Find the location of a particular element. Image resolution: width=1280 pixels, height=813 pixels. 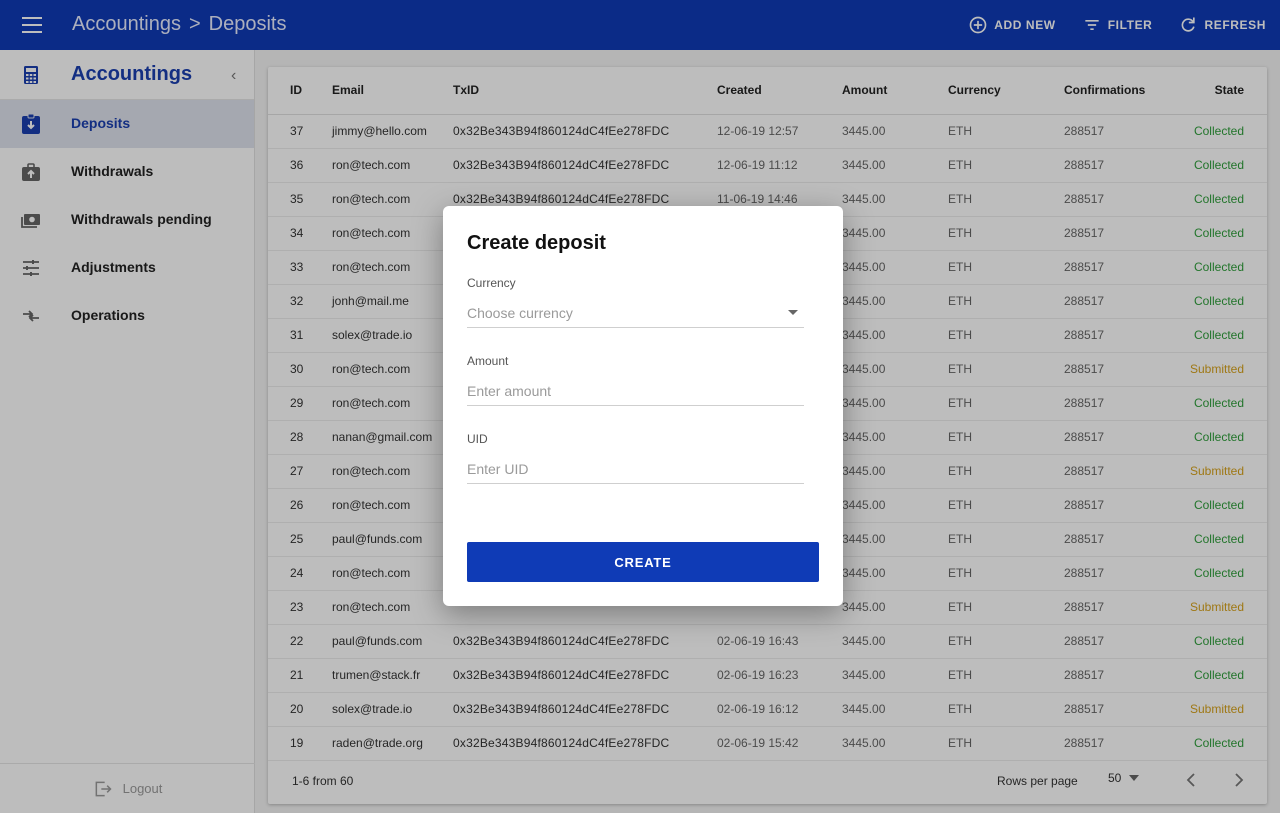

uid-label: UID is located at coordinates (477, 439).